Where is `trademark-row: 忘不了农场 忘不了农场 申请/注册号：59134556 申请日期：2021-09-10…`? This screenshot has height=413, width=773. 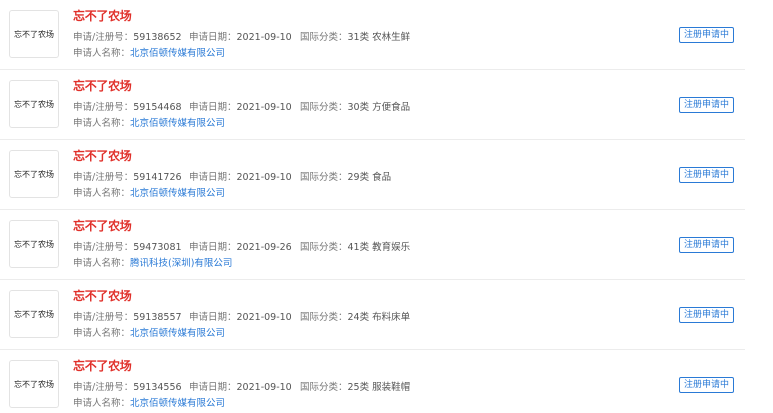 trademark-row: 忘不了农场 忘不了农场 申请/注册号：59134556 申请日期：2021-09-10… is located at coordinates (372, 381).